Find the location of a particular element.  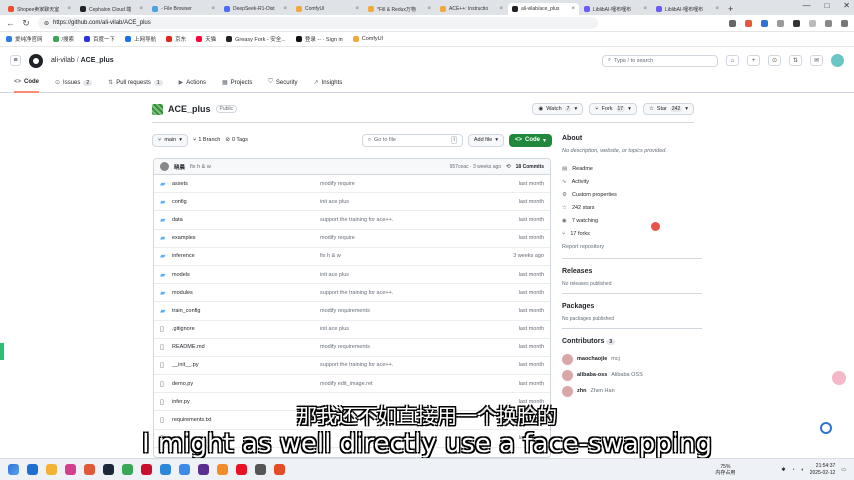

file-row: ▰ inference fix h & w 3 weeks ago is located at coordinates (352, 257).